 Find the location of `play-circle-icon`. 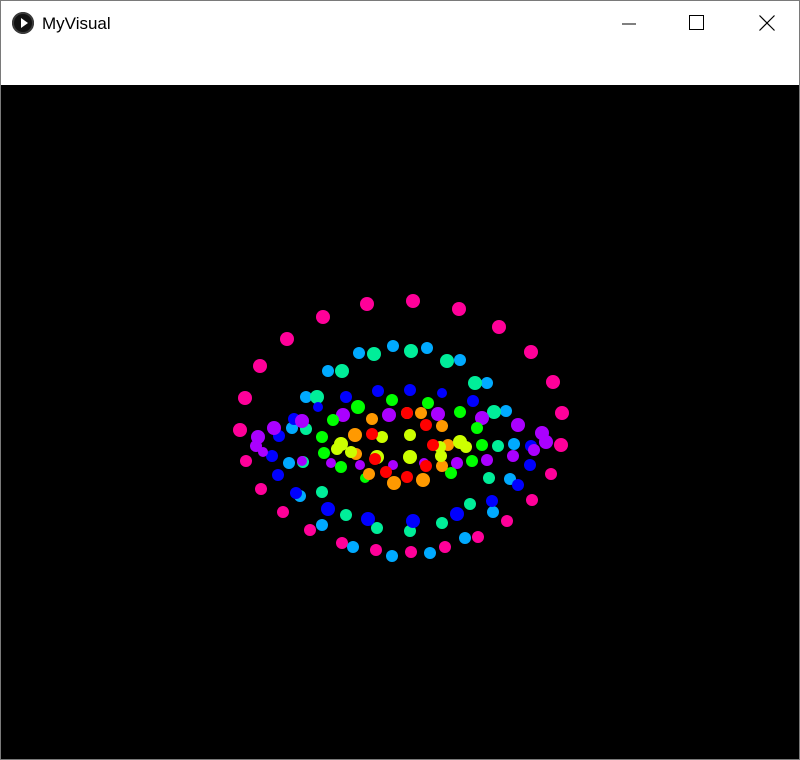

play-circle-icon is located at coordinates (23, 23).